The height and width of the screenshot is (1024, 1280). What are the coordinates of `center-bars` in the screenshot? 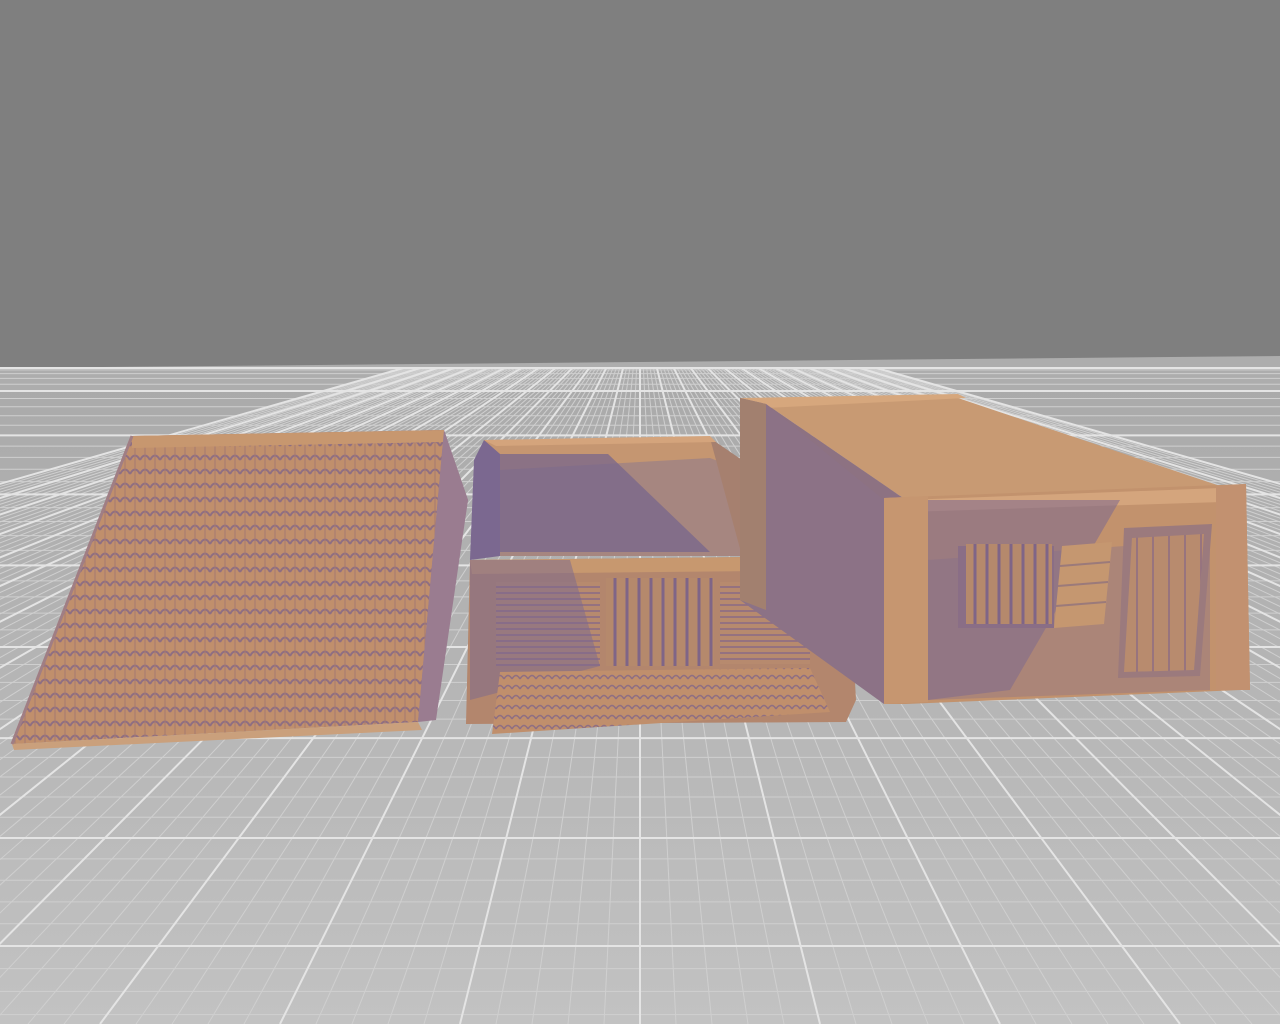 It's located at (660, 622).